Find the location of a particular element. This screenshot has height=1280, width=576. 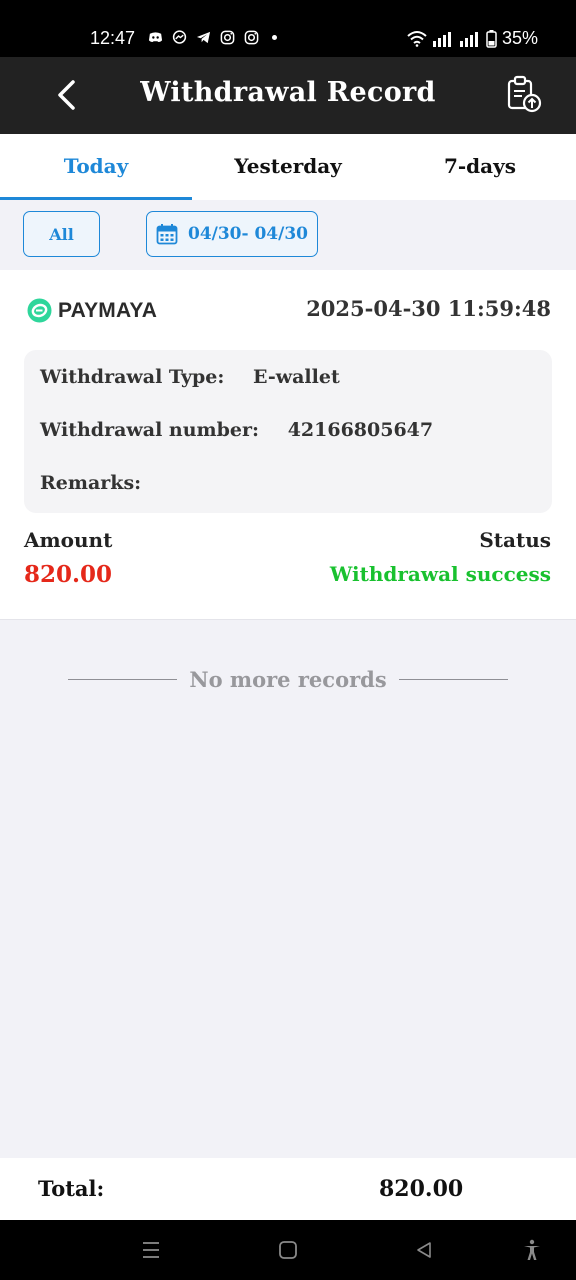

total-footer: Total: 820.00 is located at coordinates (288, 1189).